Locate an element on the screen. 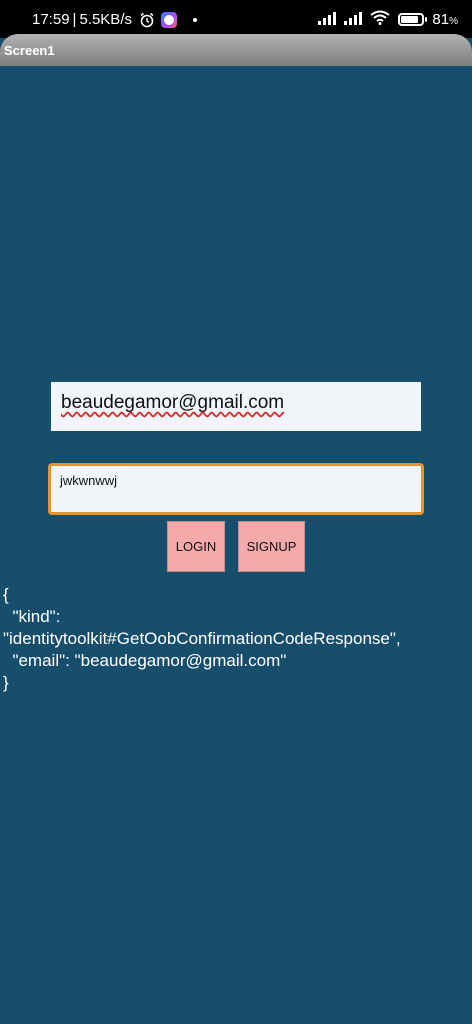  status-time: 17:59 is located at coordinates (51, 19).